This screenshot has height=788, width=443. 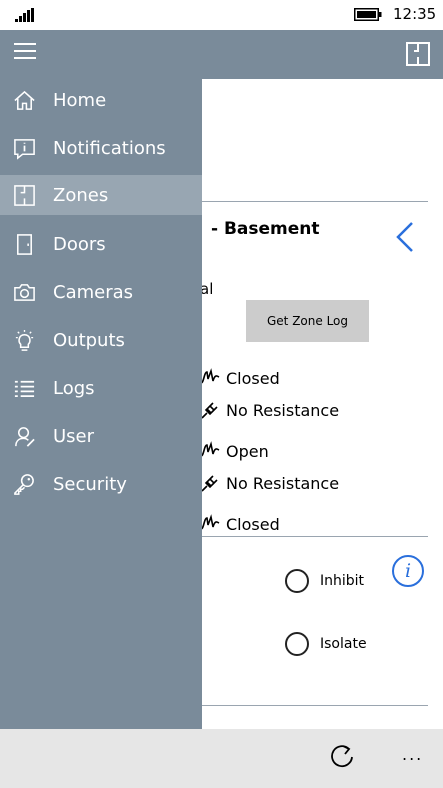 What do you see at coordinates (101, 436) in the screenshot?
I see `nav-item-user: User` at bounding box center [101, 436].